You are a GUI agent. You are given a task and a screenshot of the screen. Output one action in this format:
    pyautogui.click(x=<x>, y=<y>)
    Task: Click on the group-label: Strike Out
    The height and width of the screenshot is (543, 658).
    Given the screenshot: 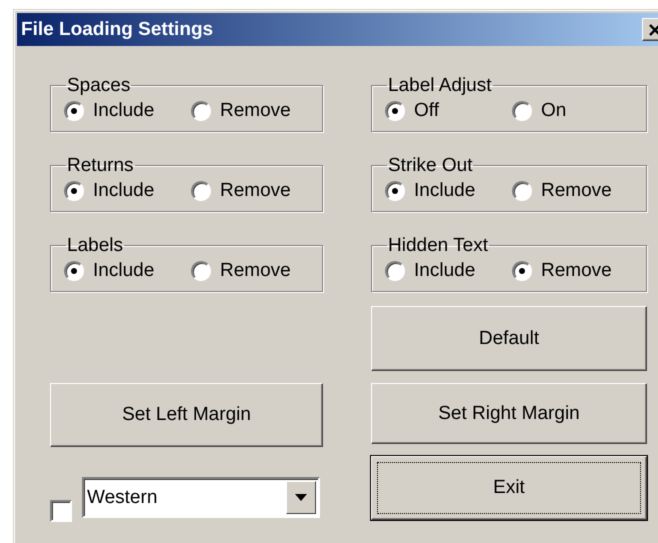 What is the action you would take?
    pyautogui.click(x=430, y=165)
    